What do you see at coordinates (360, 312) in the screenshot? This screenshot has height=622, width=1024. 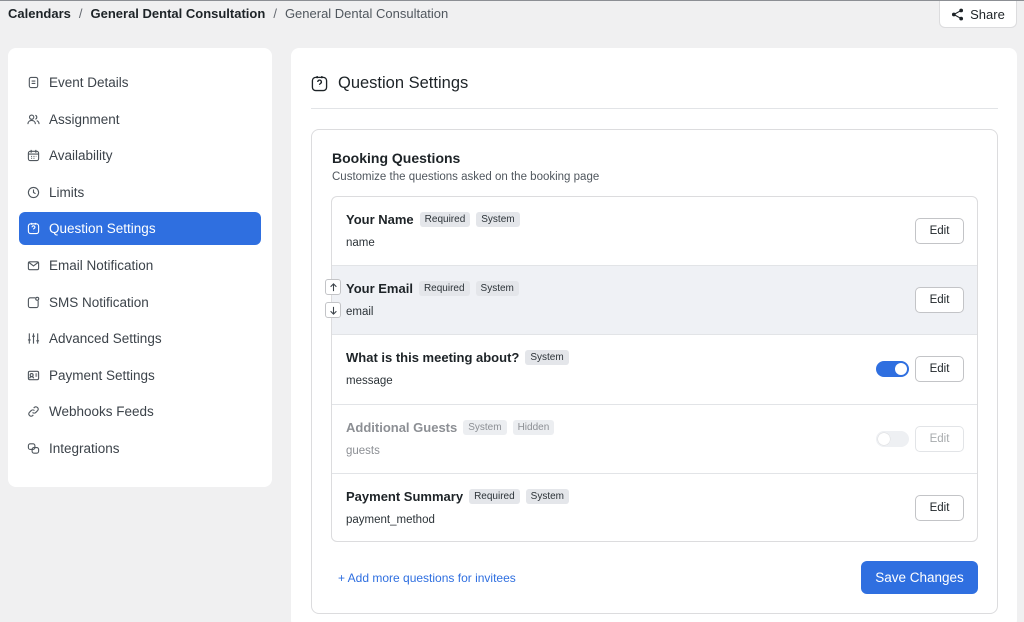 I see `question-key: email` at bounding box center [360, 312].